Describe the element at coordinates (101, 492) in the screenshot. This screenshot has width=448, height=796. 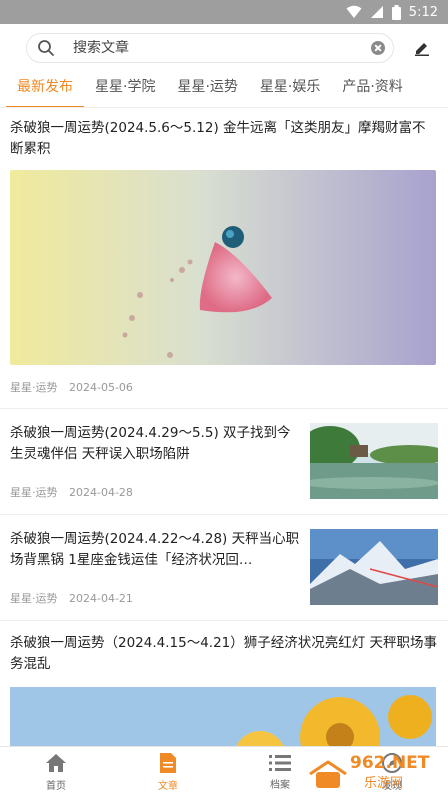
I see `article-date: 2024-04-28` at that location.